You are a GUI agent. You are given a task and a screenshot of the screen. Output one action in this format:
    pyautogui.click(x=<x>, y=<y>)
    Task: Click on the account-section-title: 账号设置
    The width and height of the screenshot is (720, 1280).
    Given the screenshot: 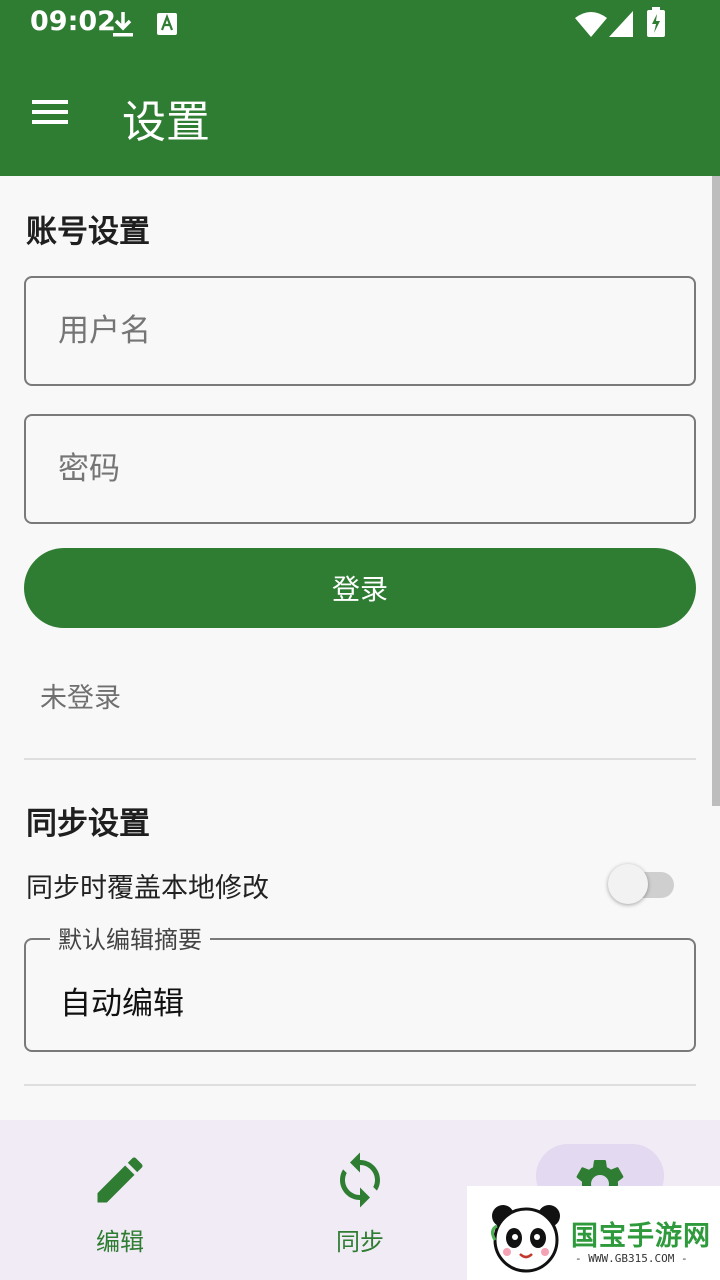 What is the action you would take?
    pyautogui.click(x=88, y=232)
    